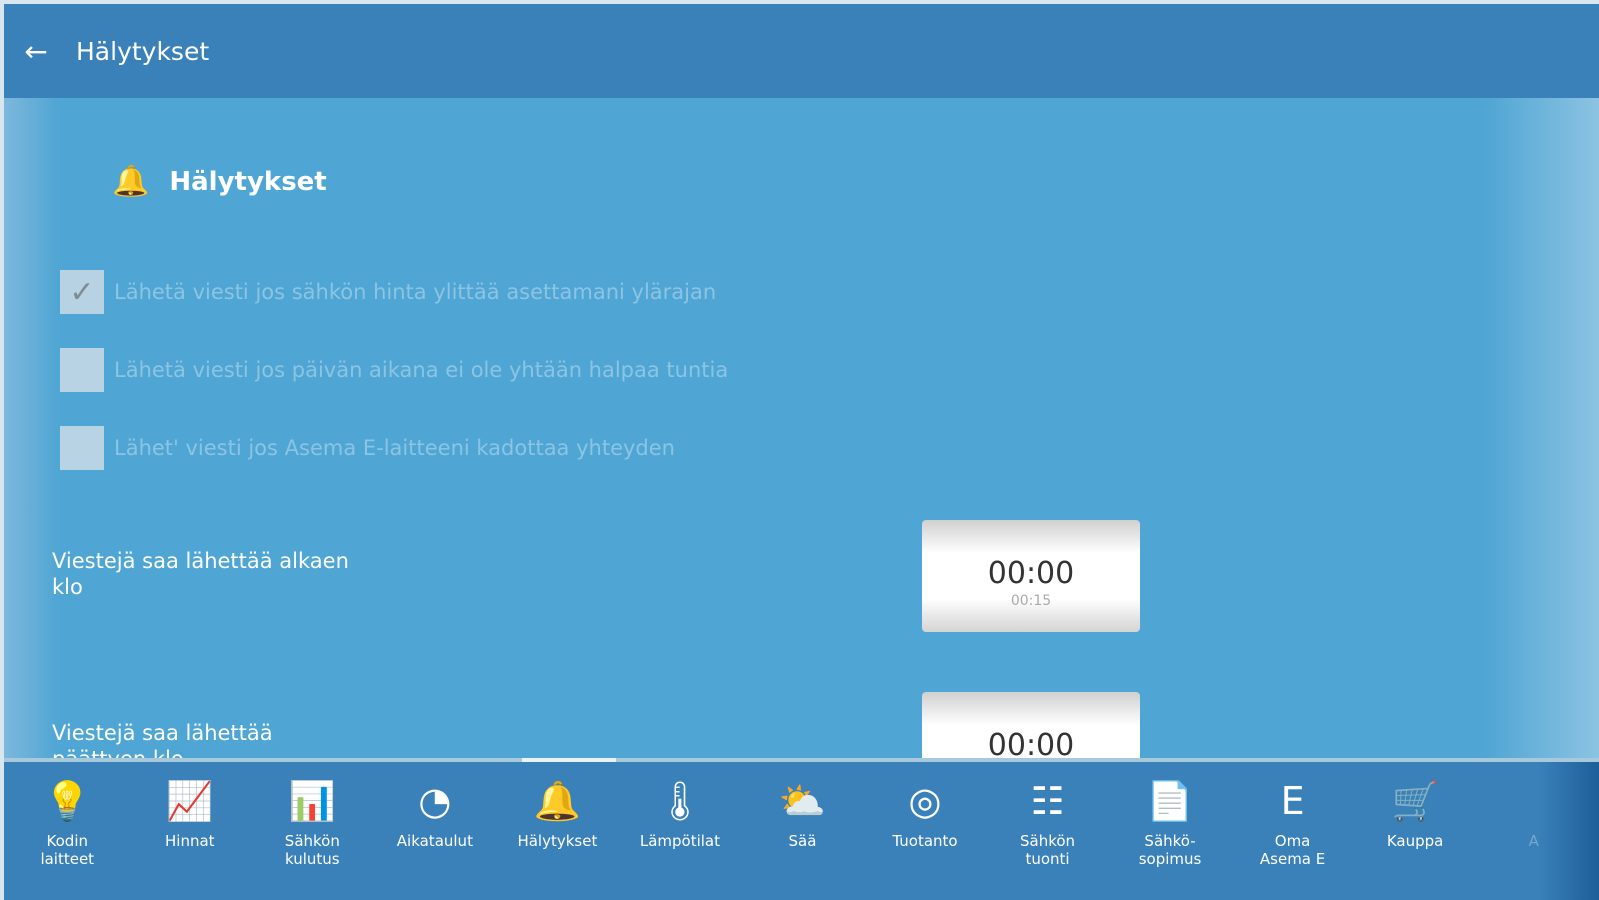  Describe the element at coordinates (1415, 801) in the screenshot. I see `cart-icon: 🛒` at that location.